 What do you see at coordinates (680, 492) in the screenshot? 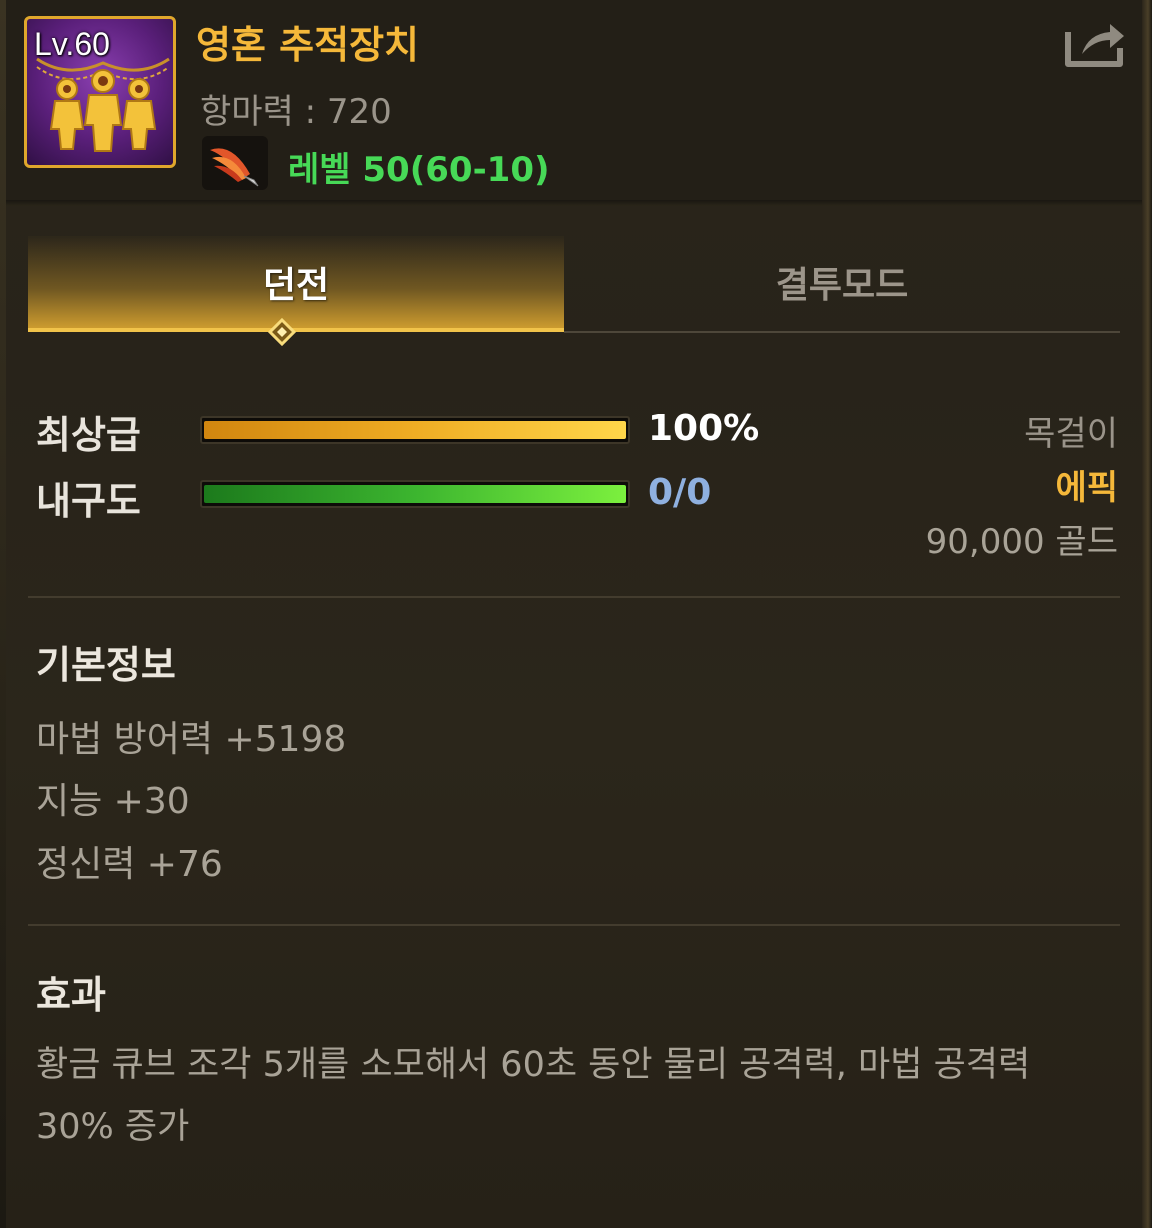
I see `durability-value: 0/0` at bounding box center [680, 492].